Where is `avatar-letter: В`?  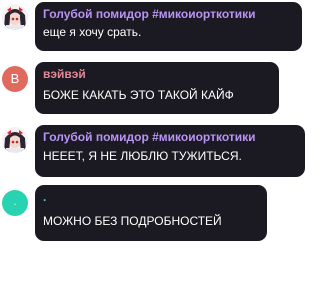 avatar-letter: В is located at coordinates (15, 78).